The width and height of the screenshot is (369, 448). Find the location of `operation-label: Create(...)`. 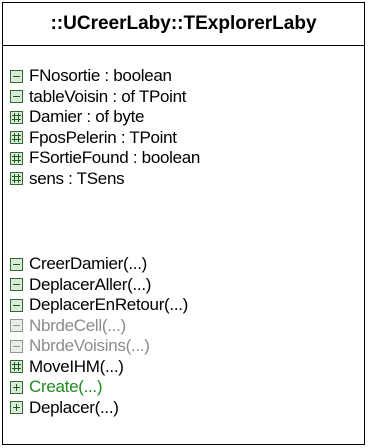

operation-label: Create(...) is located at coordinates (66, 387).